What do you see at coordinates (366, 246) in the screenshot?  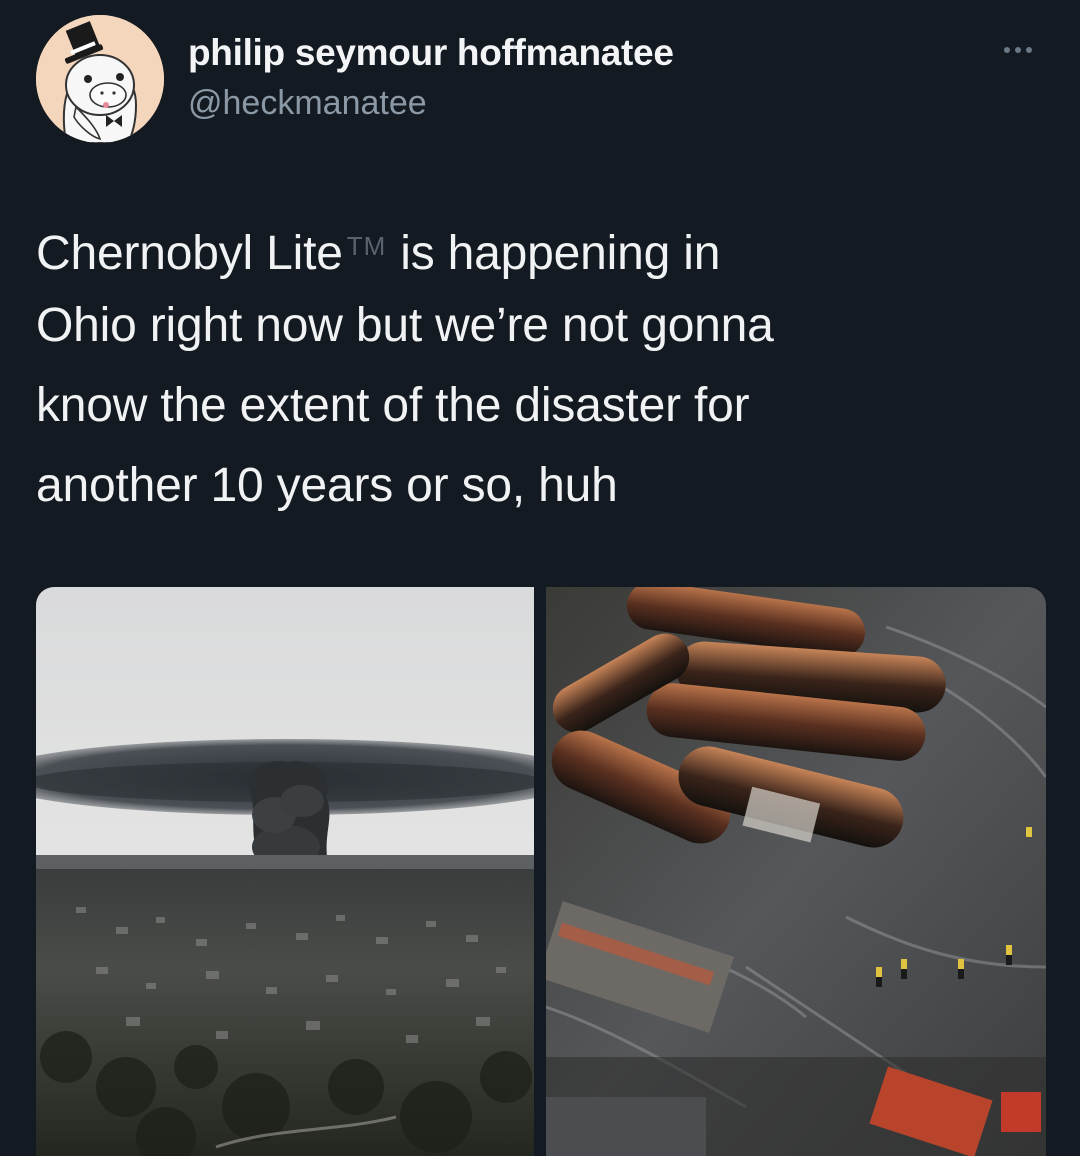 I see `trademark-symbol: TM` at bounding box center [366, 246].